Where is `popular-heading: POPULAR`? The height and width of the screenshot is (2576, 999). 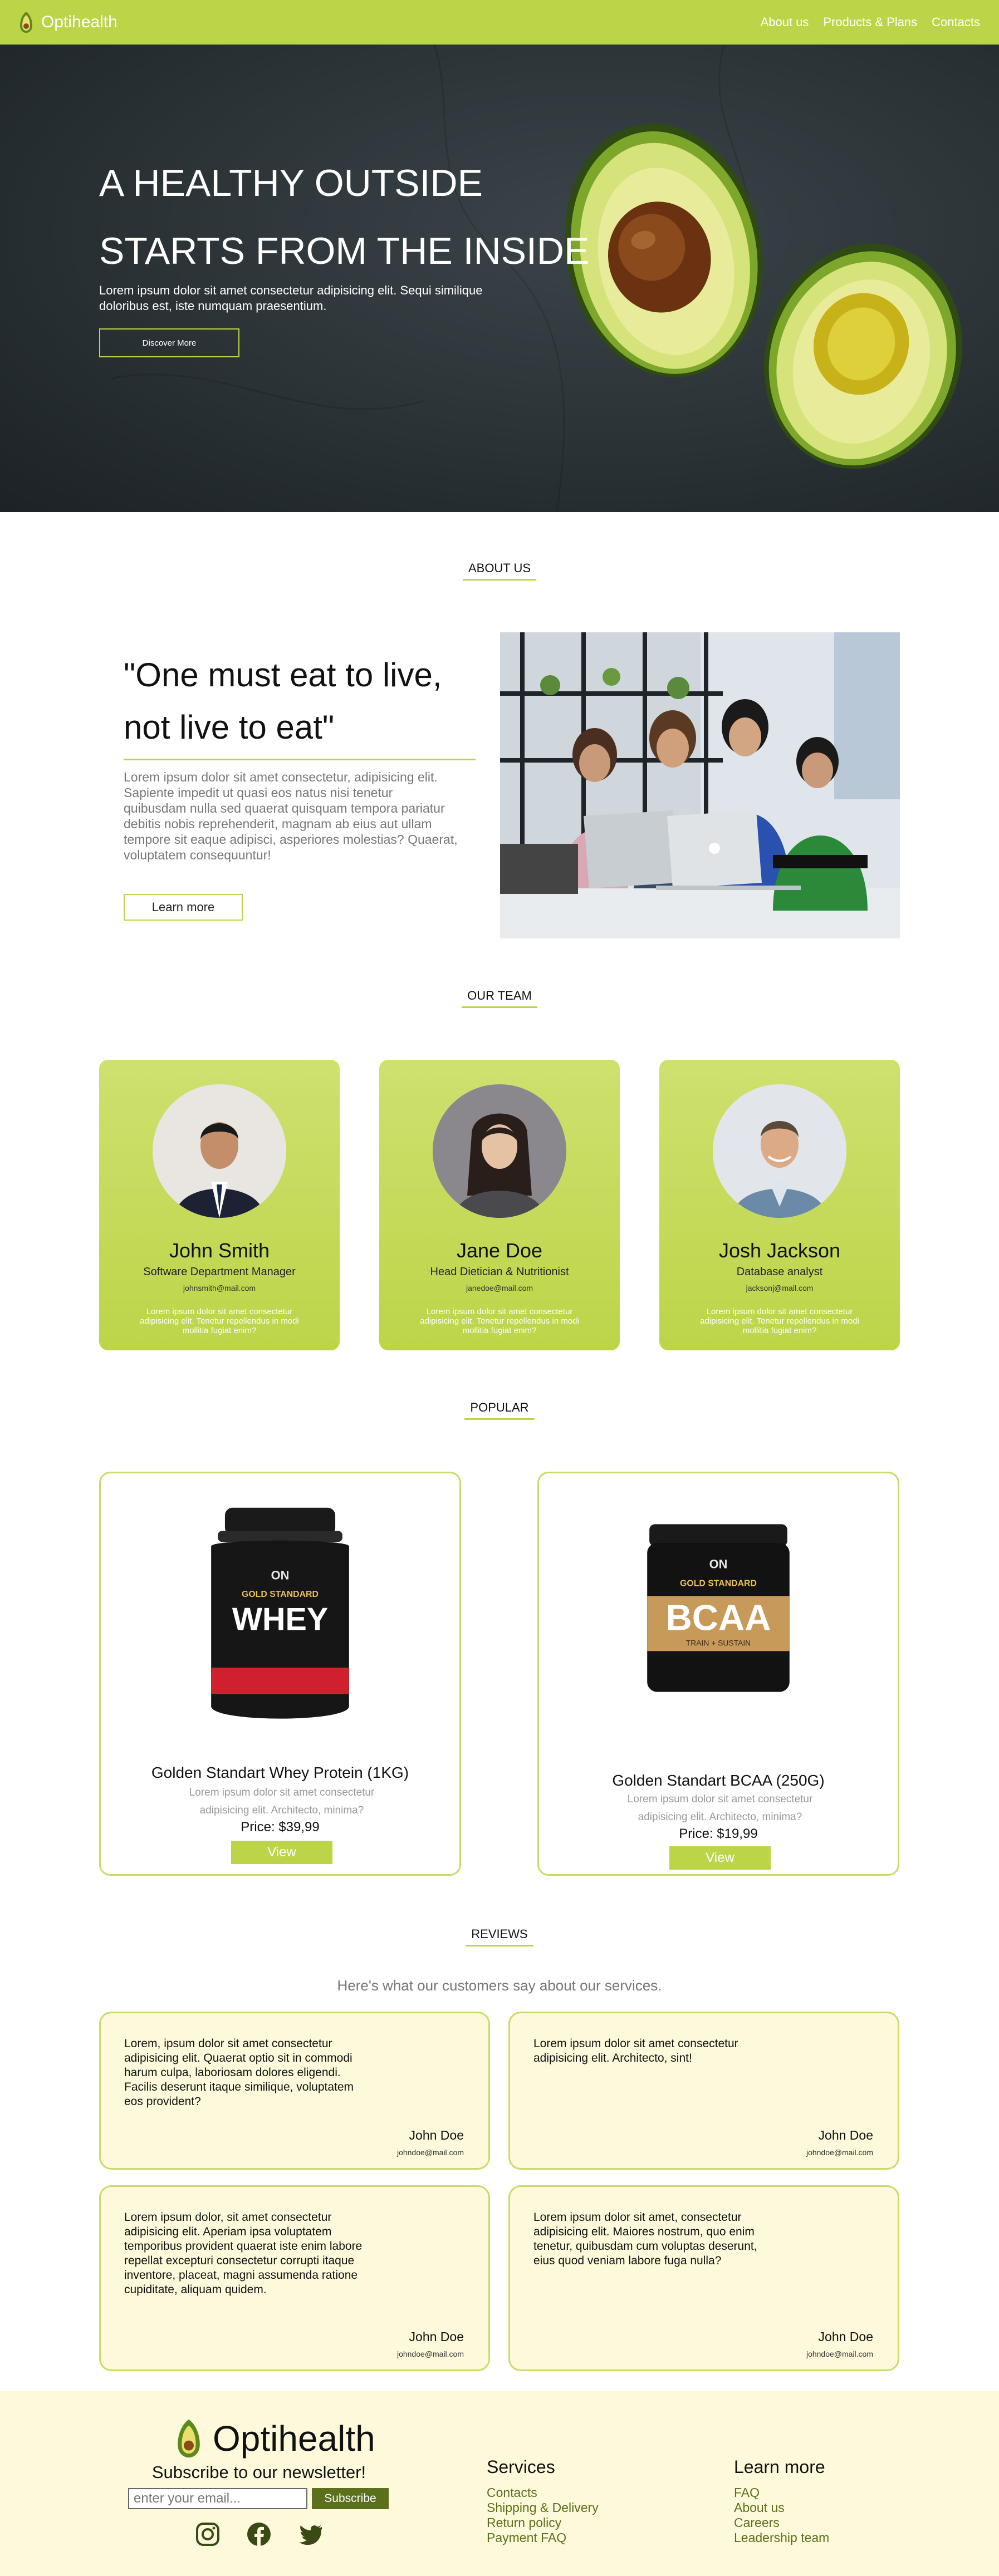 popular-heading: POPULAR is located at coordinates (499, 1410).